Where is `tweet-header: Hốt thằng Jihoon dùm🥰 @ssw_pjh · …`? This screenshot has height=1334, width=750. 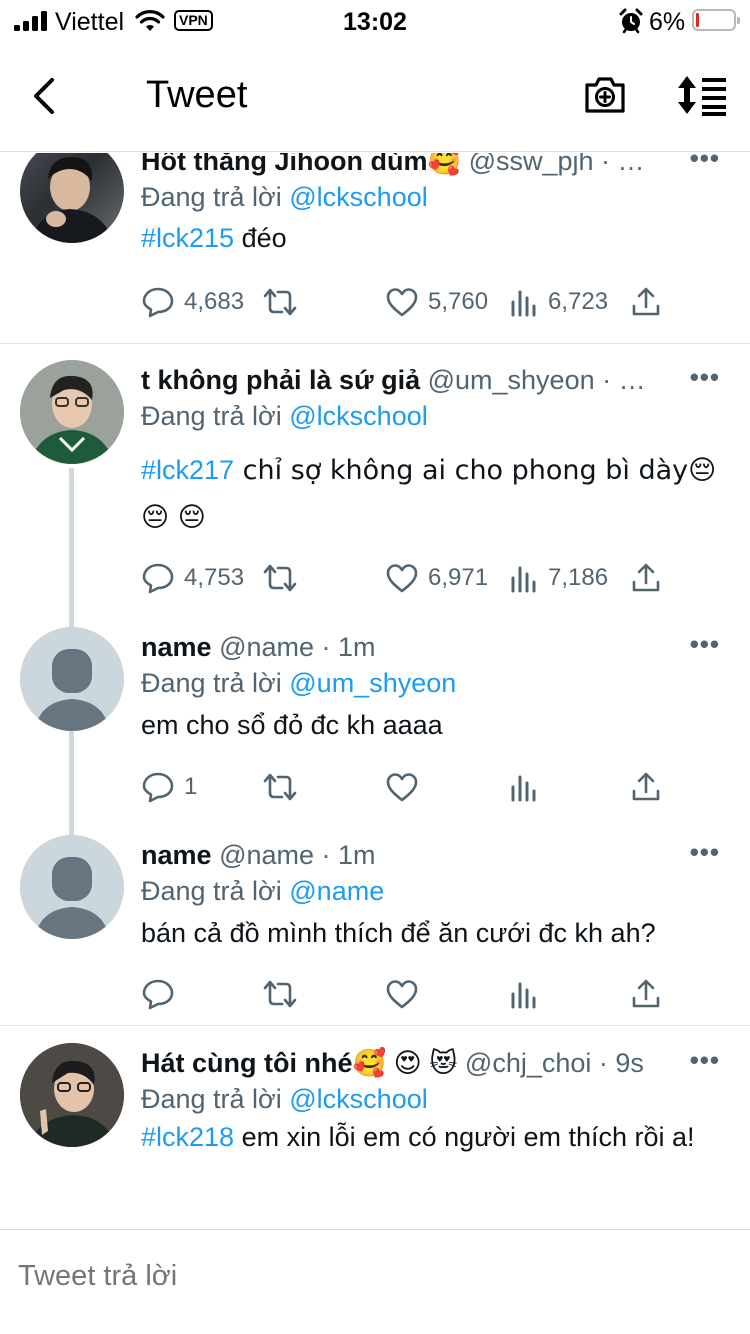 tweet-header: Hốt thằng Jihoon dùm🥰 @ssw_pjh · … is located at coordinates (430, 166).